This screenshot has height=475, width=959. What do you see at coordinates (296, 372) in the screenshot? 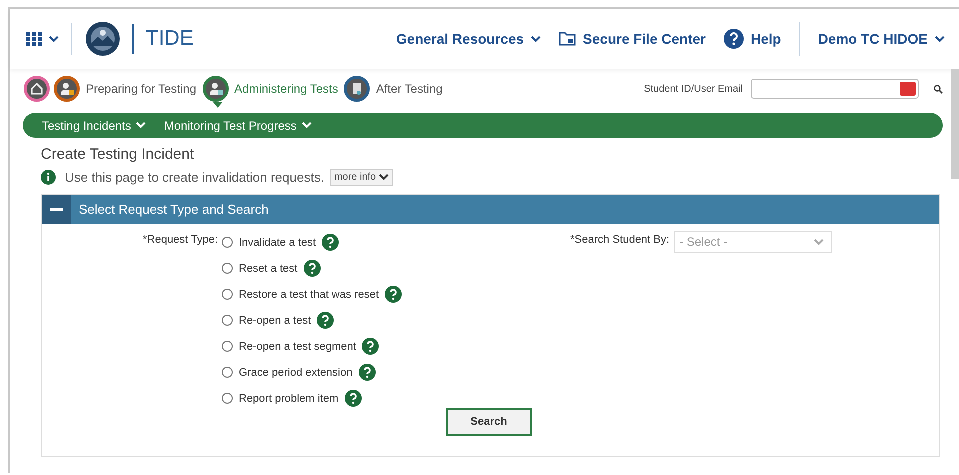
I see `option-label: Grace period extension` at bounding box center [296, 372].